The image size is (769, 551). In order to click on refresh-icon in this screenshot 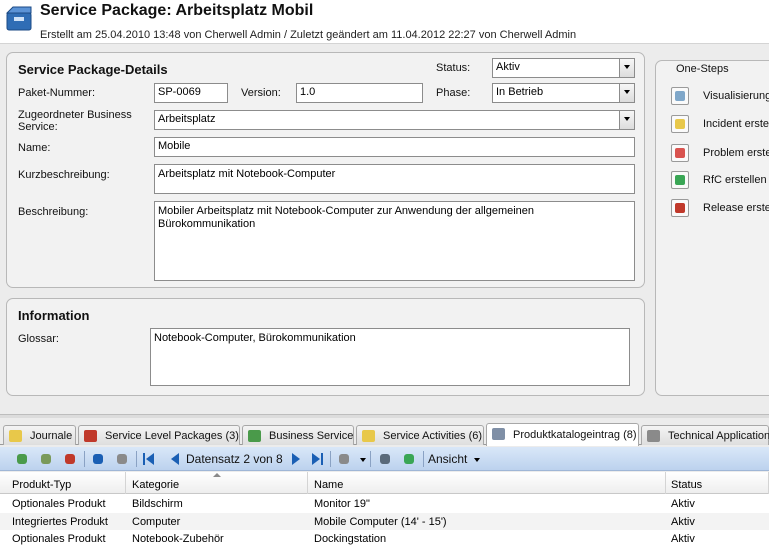, I will do `click(98, 459)`.